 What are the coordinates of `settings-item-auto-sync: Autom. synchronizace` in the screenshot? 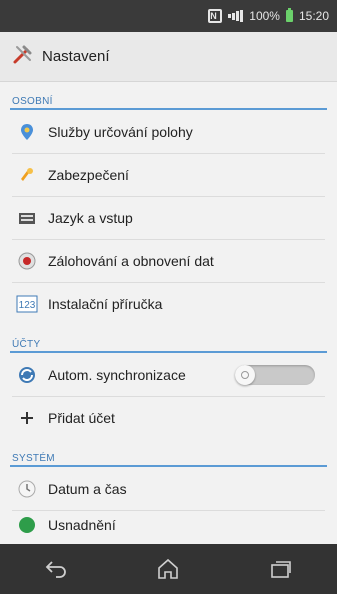 It's located at (168, 374).